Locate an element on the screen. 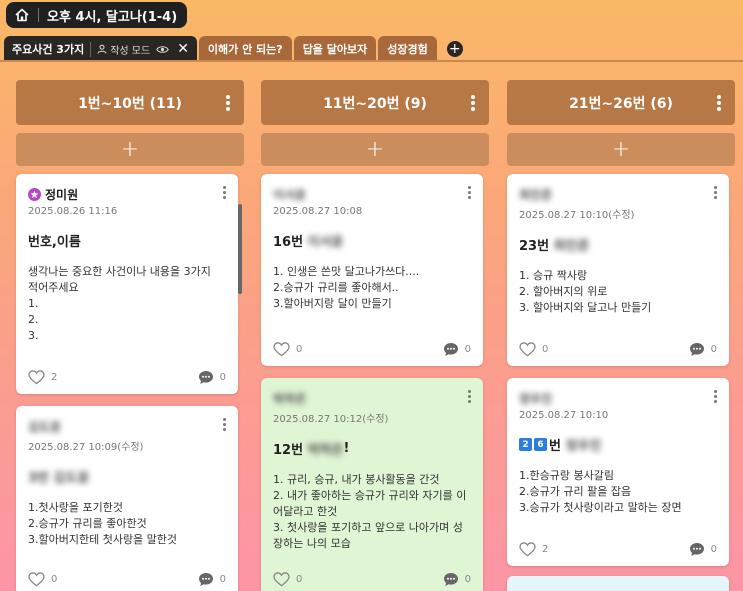 The height and width of the screenshot is (591, 743). scrollbar is located at coordinates (240, 249).